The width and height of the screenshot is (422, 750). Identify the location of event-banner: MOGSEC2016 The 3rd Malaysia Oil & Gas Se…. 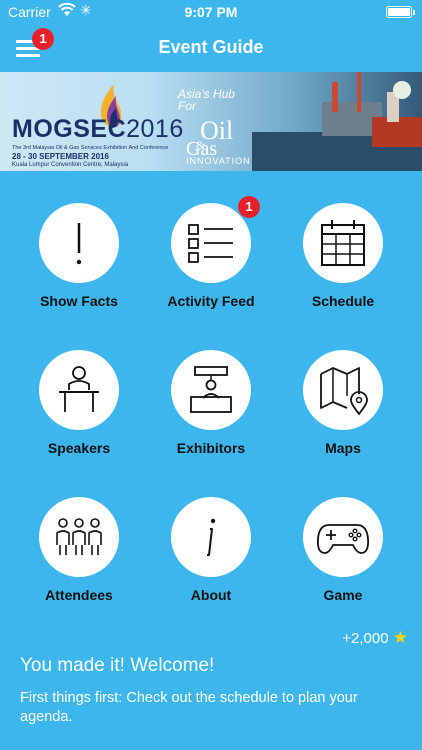
(211, 121).